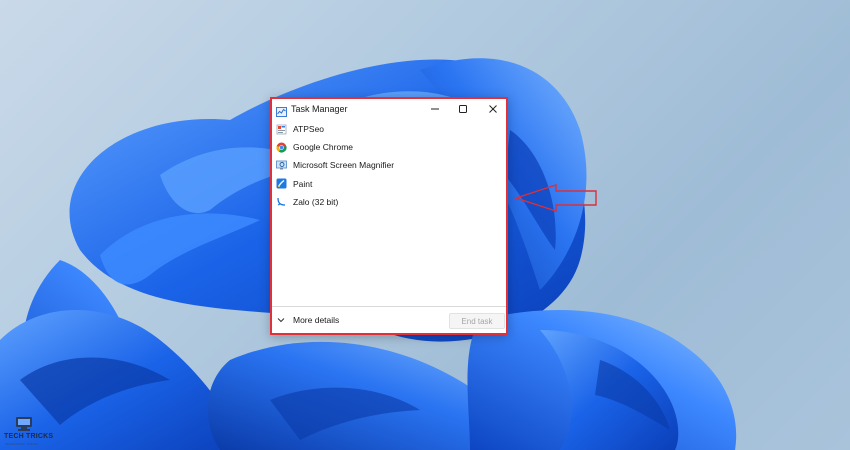 The width and height of the screenshot is (850, 450). I want to click on list-item: ATPSeo, so click(389, 129).